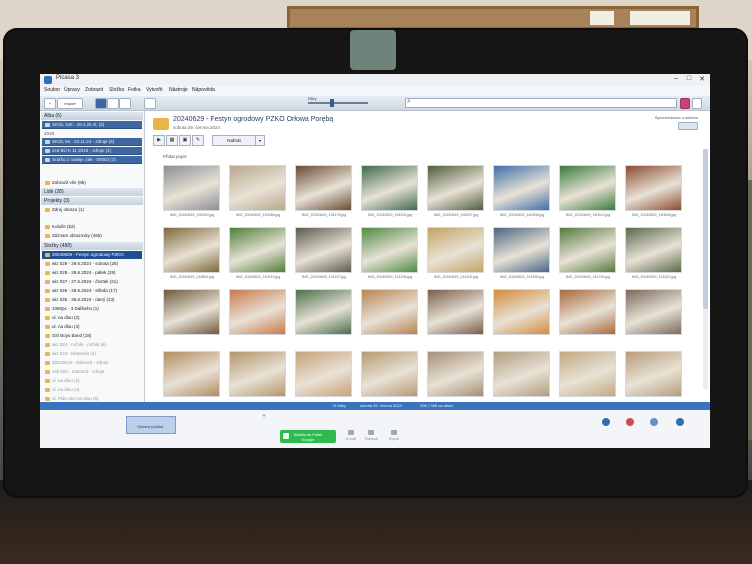  What do you see at coordinates (371, 435) in the screenshot?
I see `print-button: Tisknout` at bounding box center [371, 435].